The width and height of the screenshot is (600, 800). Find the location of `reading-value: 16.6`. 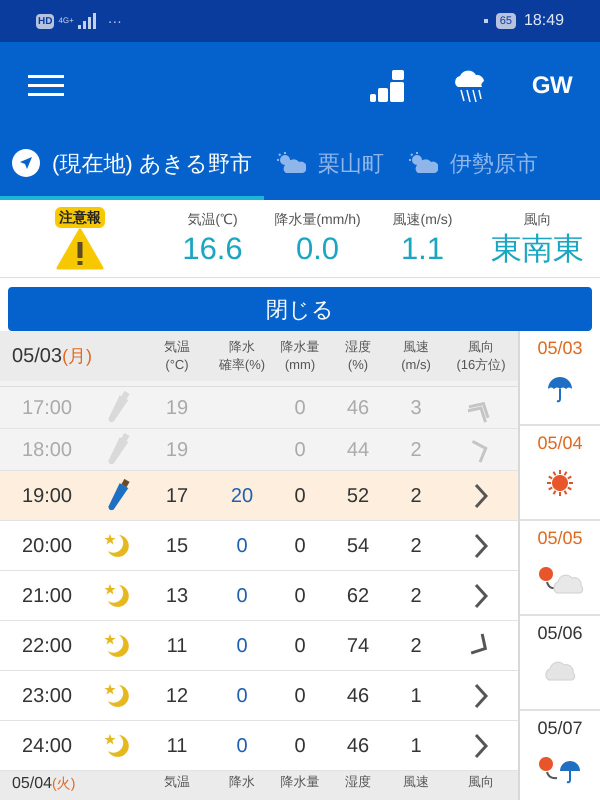

reading-value: 16.6 is located at coordinates (212, 249).